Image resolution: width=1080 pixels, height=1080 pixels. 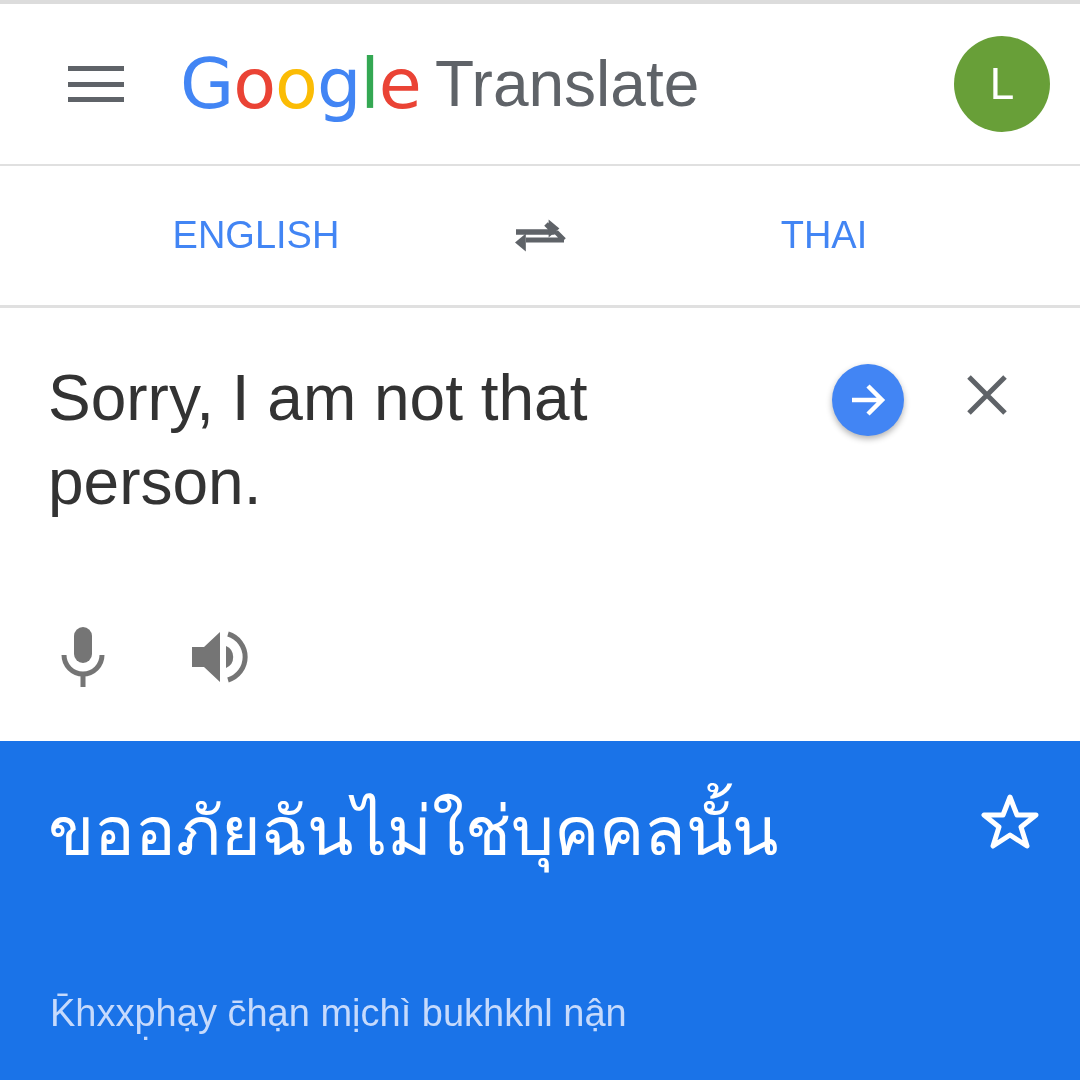 I want to click on microphone-icon, so click(x=83, y=657).